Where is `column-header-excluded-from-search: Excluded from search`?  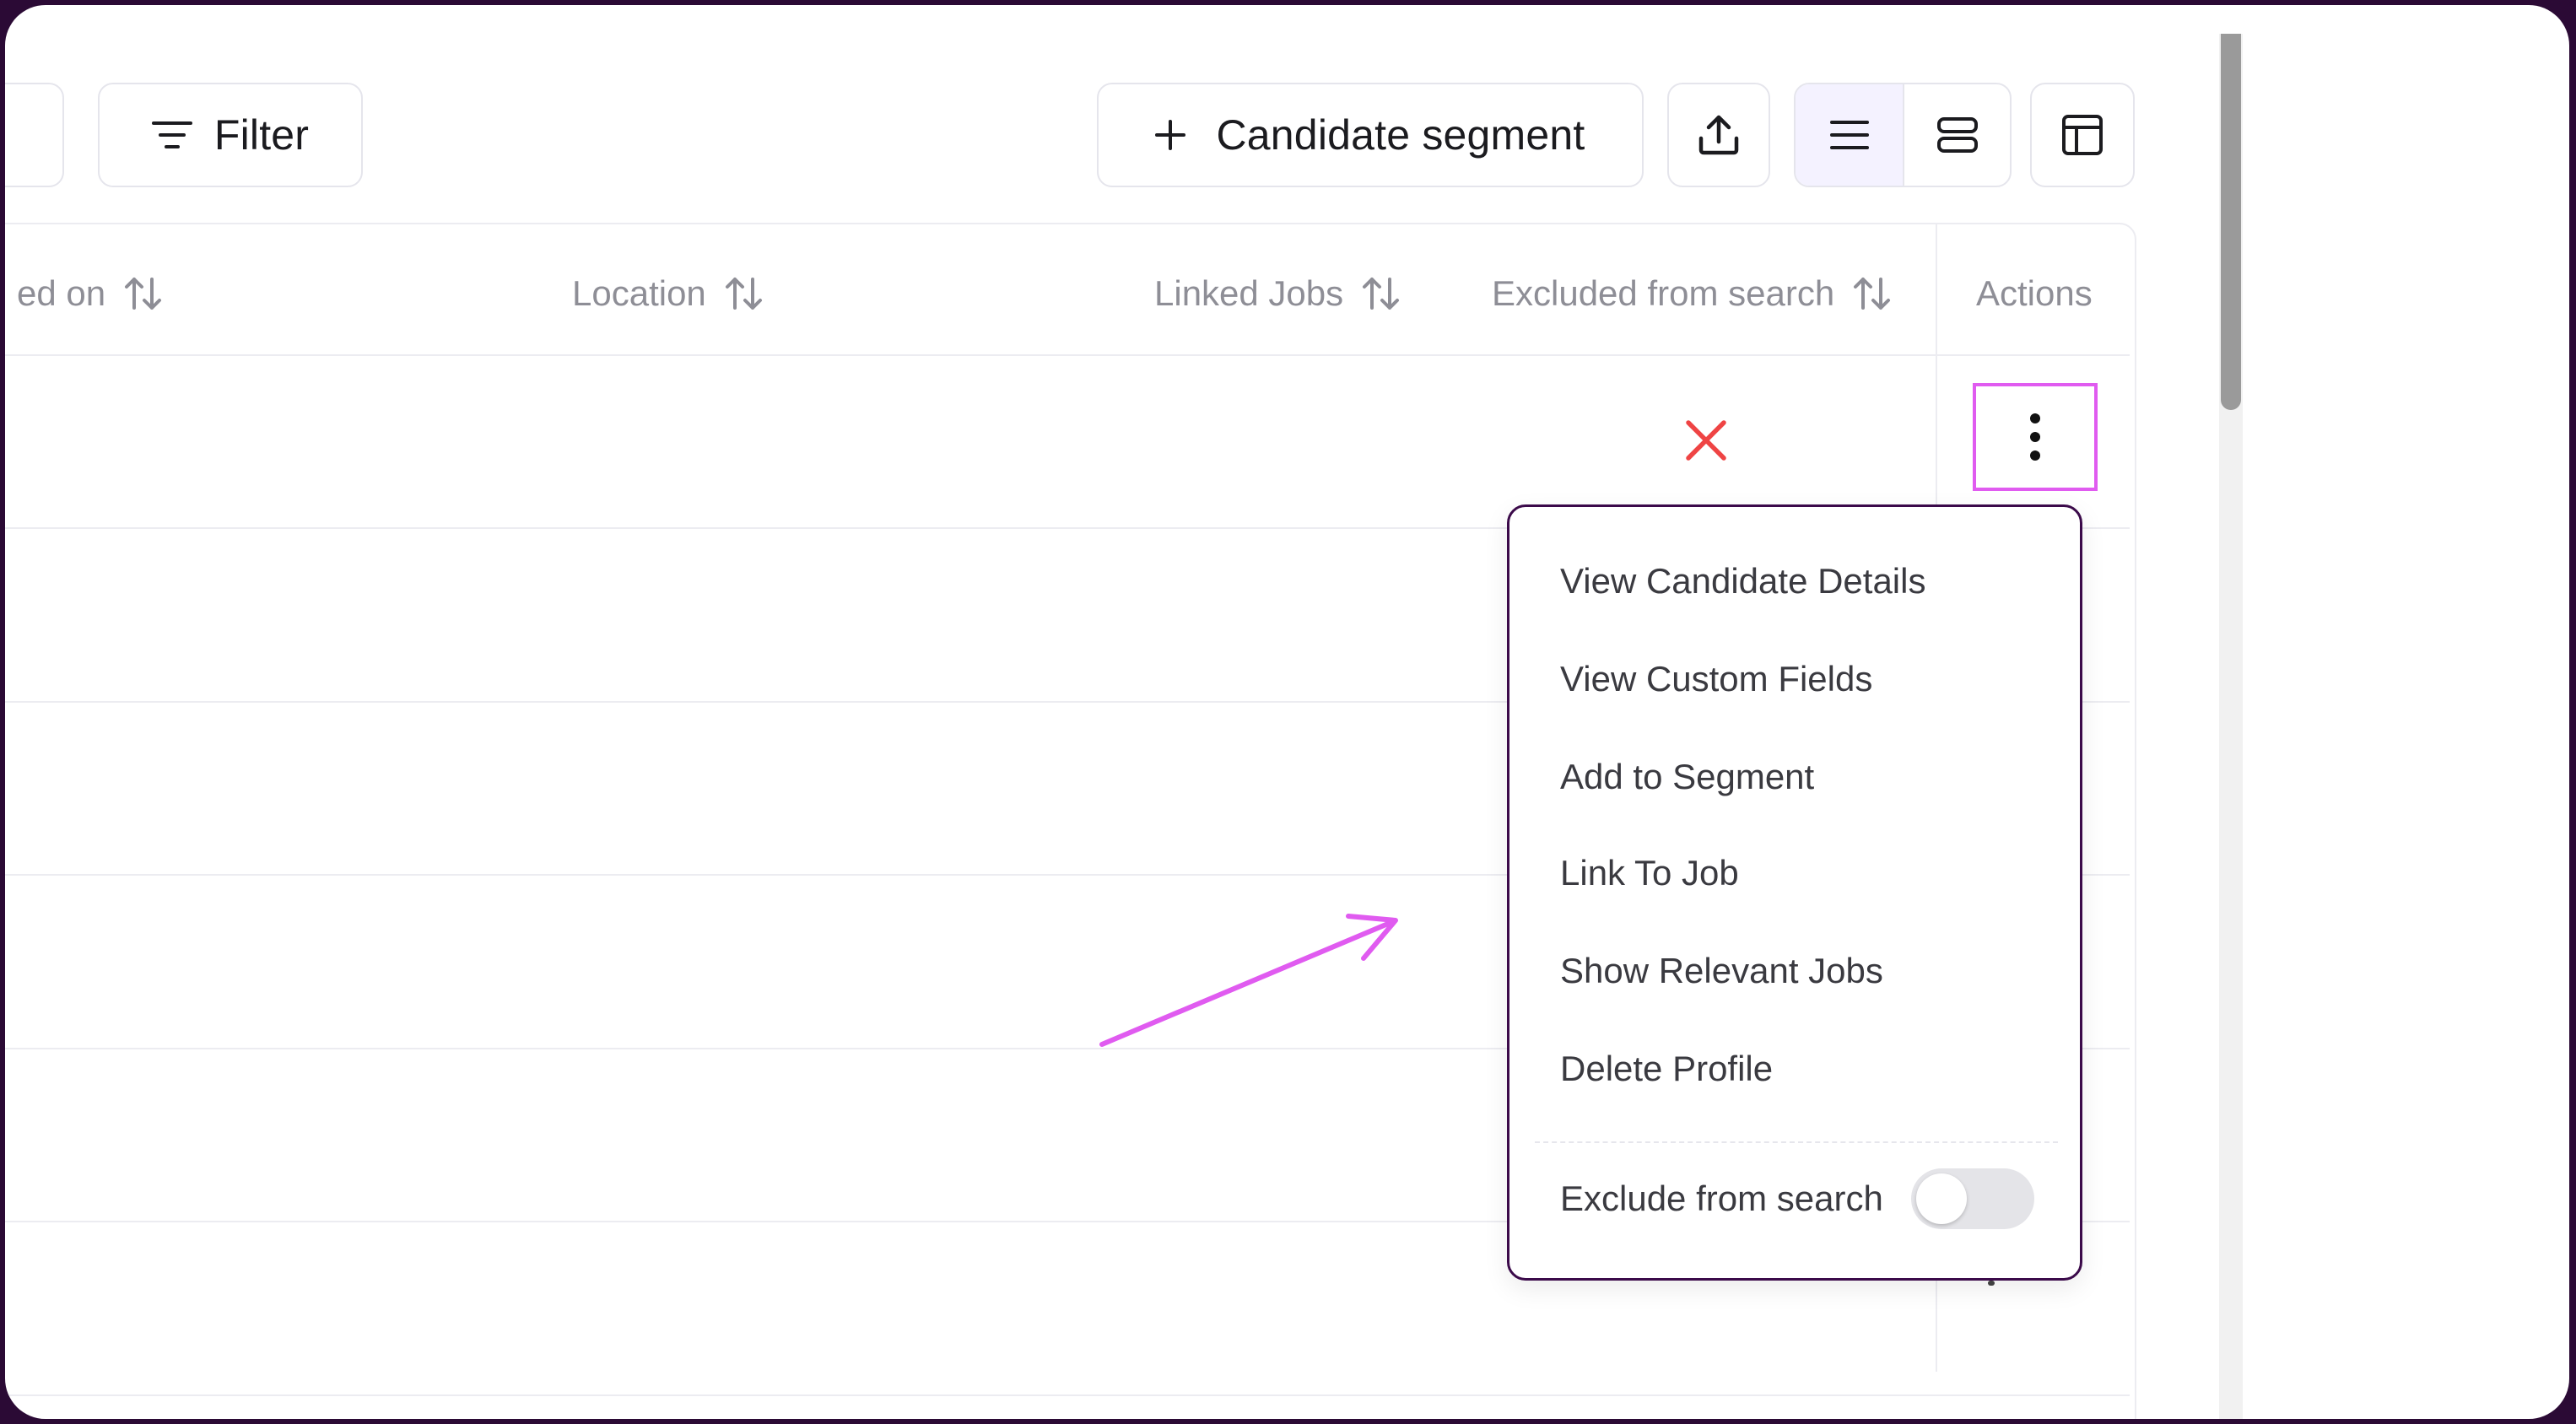
column-header-excluded-from-search: Excluded from search is located at coordinates (1692, 293).